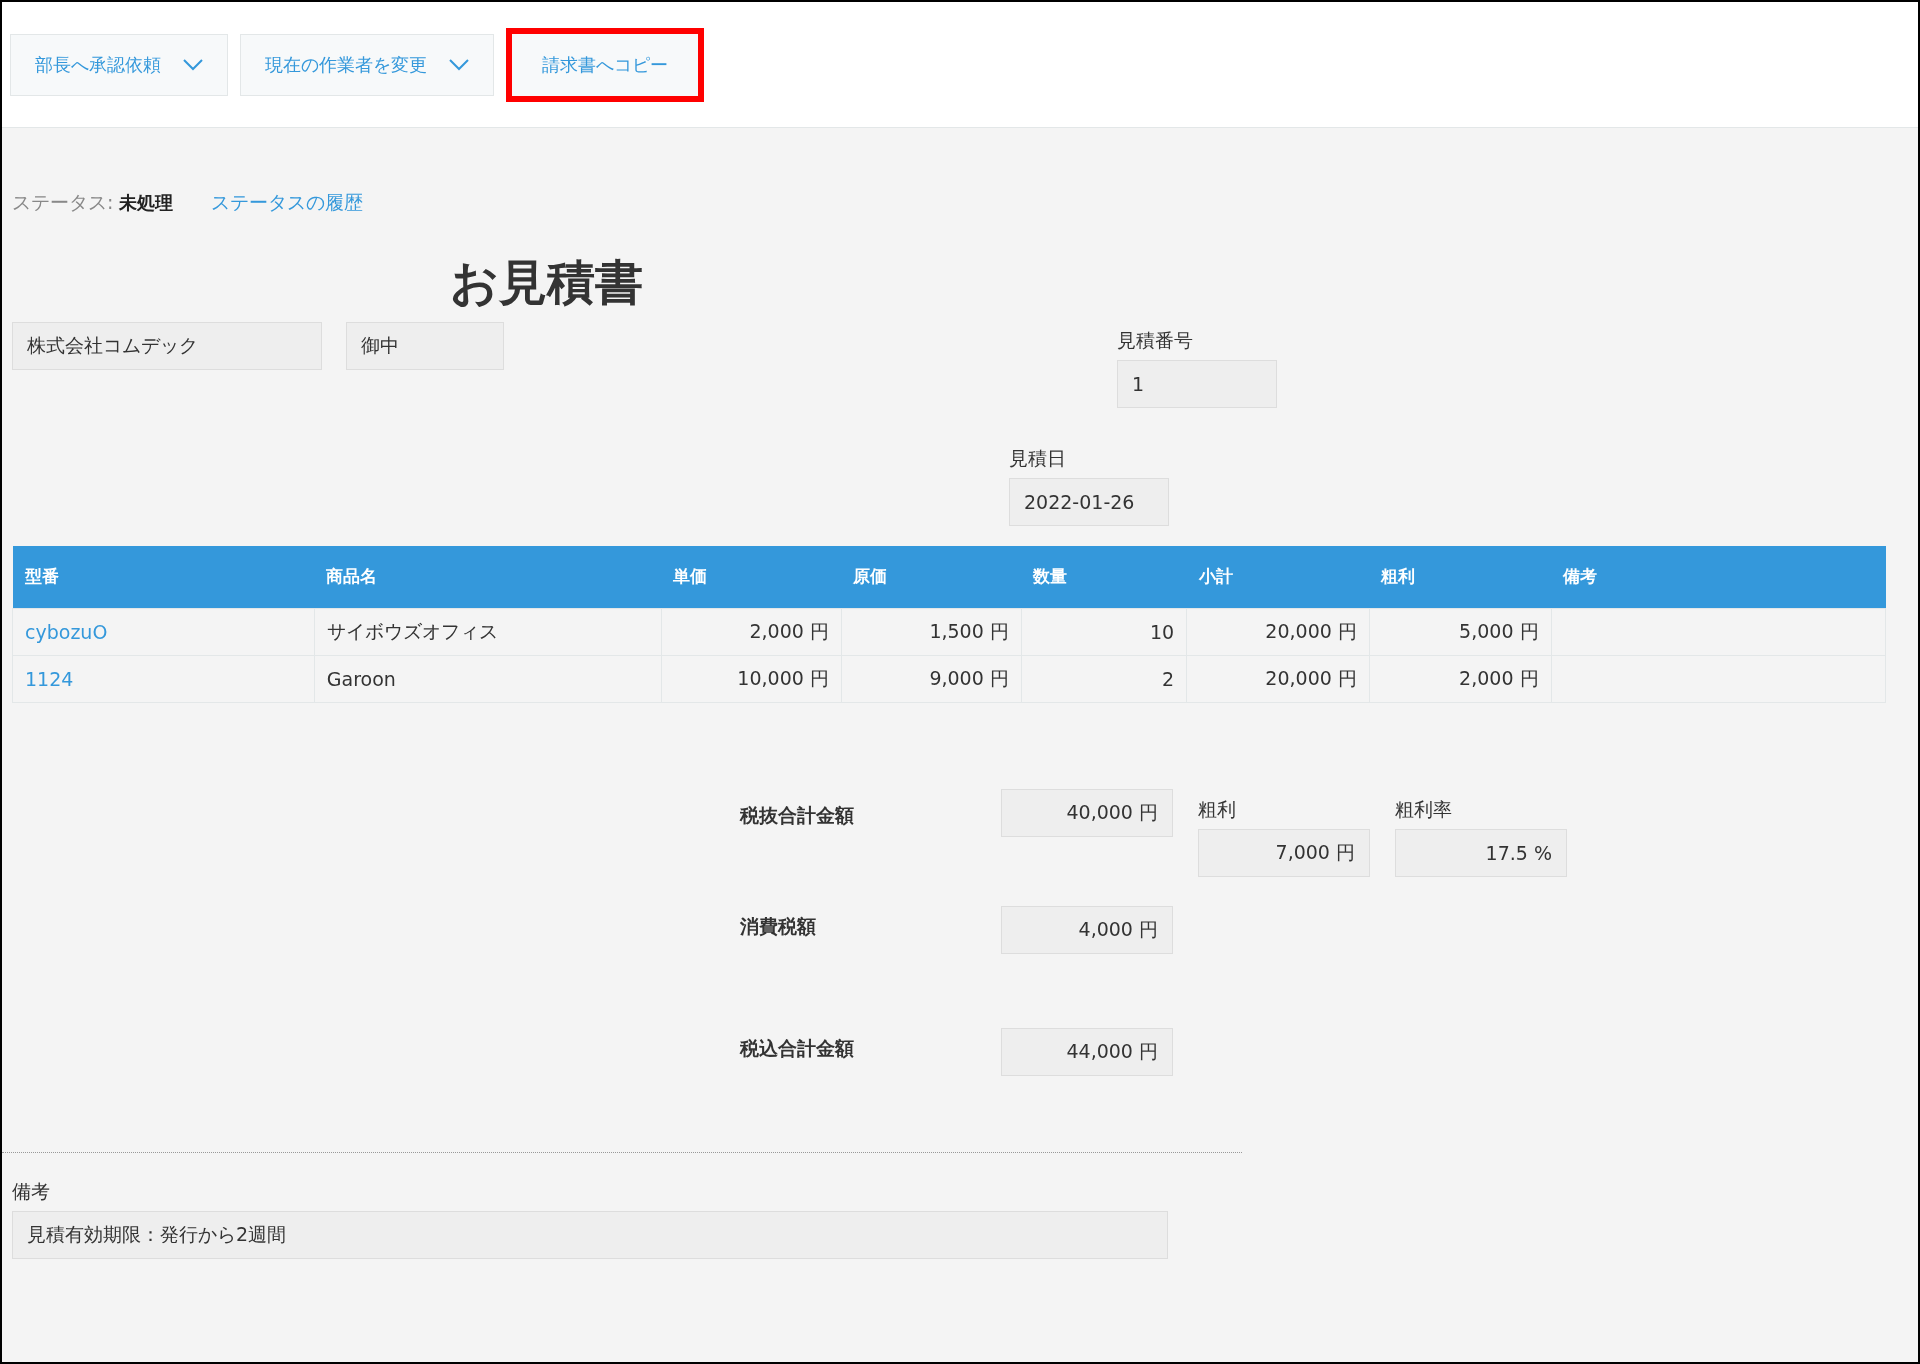 This screenshot has height=1364, width=1920. I want to click on status-history-link: ステータスの履歴, so click(287, 203).